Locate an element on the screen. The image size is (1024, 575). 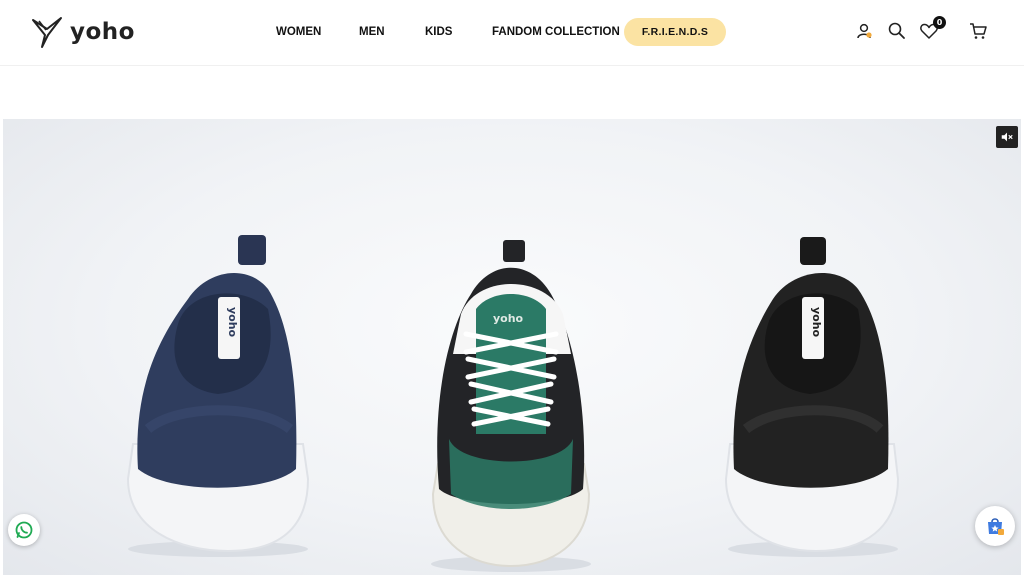
cart-icon is located at coordinates (978, 31).